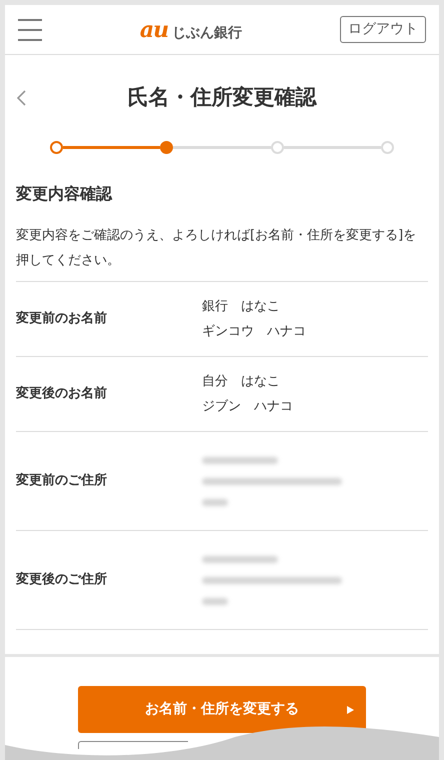 The image size is (444, 760). What do you see at coordinates (207, 33) in the screenshot?
I see `logo-text: じぶん銀行` at bounding box center [207, 33].